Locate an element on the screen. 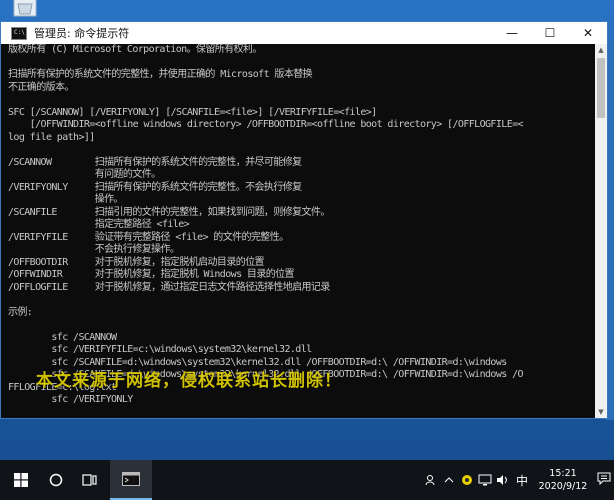 This screenshot has height=500, width=614. clock-date: 2020/9/12 is located at coordinates (563, 486).